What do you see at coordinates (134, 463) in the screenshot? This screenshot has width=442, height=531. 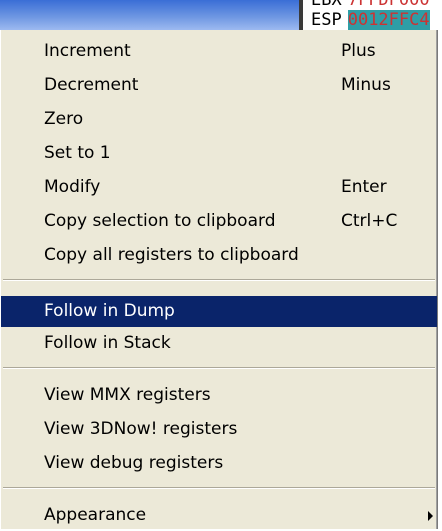 I see `menu-item-label: View debug registers` at bounding box center [134, 463].